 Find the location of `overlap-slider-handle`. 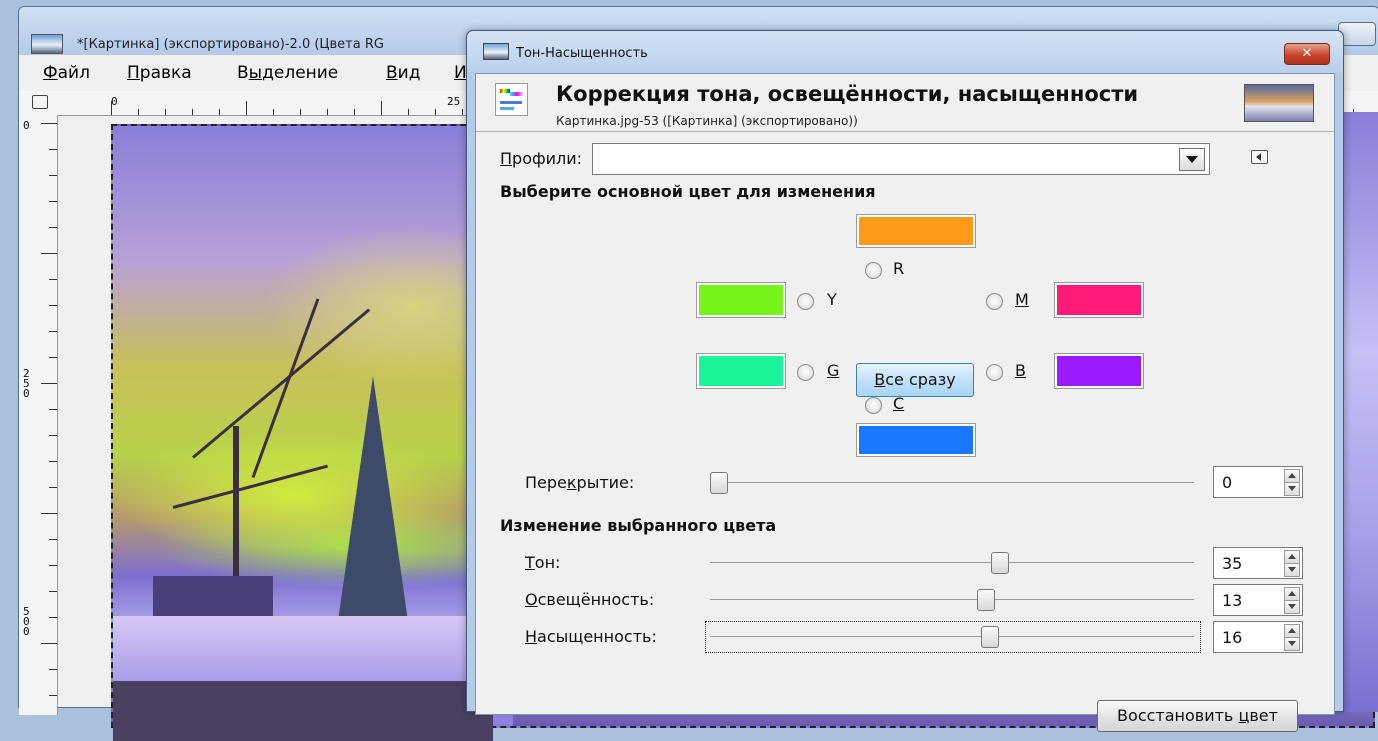

overlap-slider-handle is located at coordinates (719, 483).